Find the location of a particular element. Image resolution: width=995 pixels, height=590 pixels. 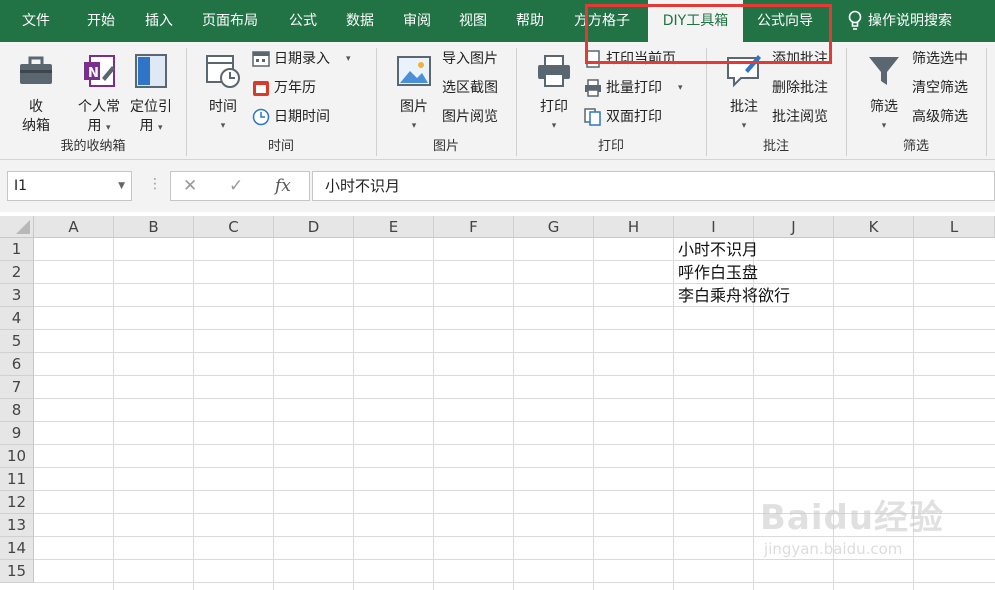

formula-input: 小时不识月 is located at coordinates (653, 186).